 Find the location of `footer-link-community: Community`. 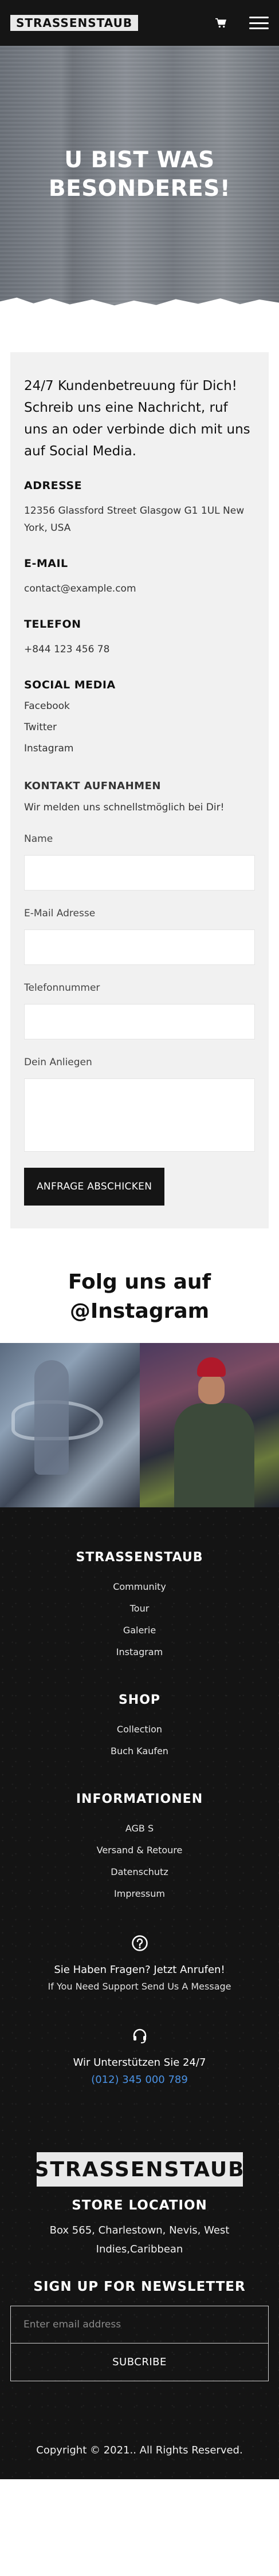

footer-link-community: Community is located at coordinates (139, 1587).